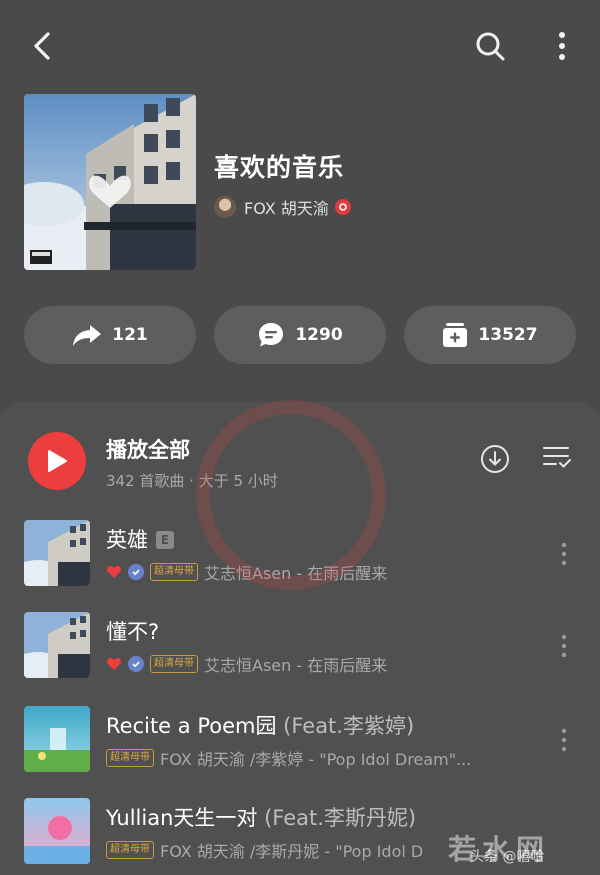 The image size is (600, 875). Describe the element at coordinates (507, 857) in the screenshot. I see `watermark-credit: 头条 @嘻哈` at that location.